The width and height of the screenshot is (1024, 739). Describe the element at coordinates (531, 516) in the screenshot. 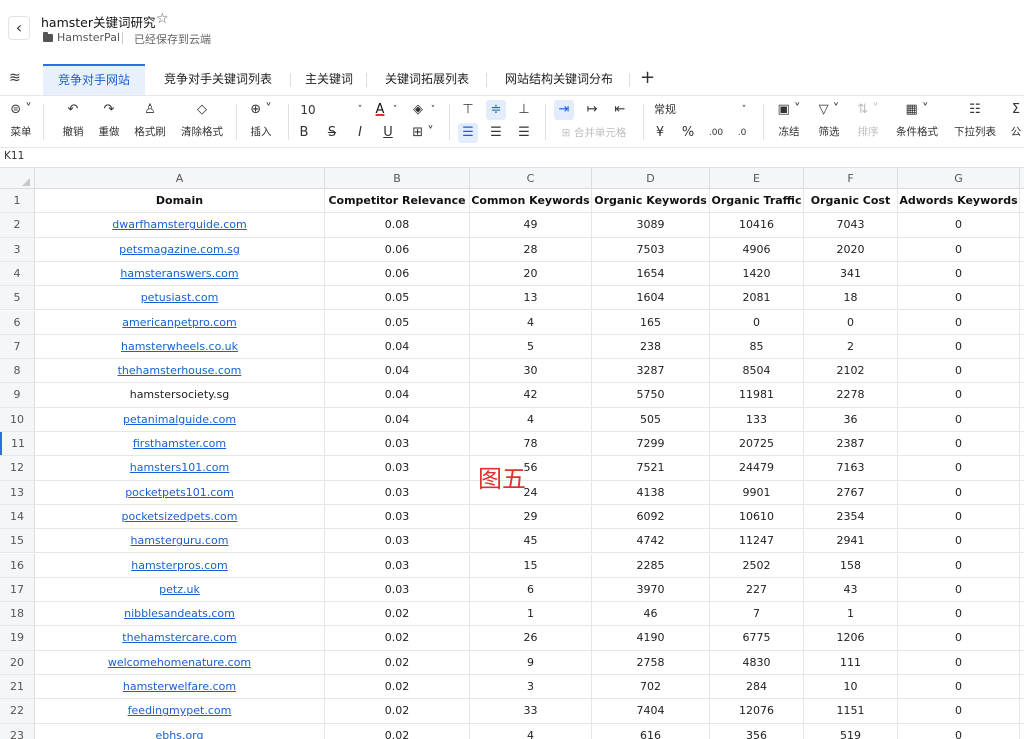

I see `value-cell: 29` at that location.